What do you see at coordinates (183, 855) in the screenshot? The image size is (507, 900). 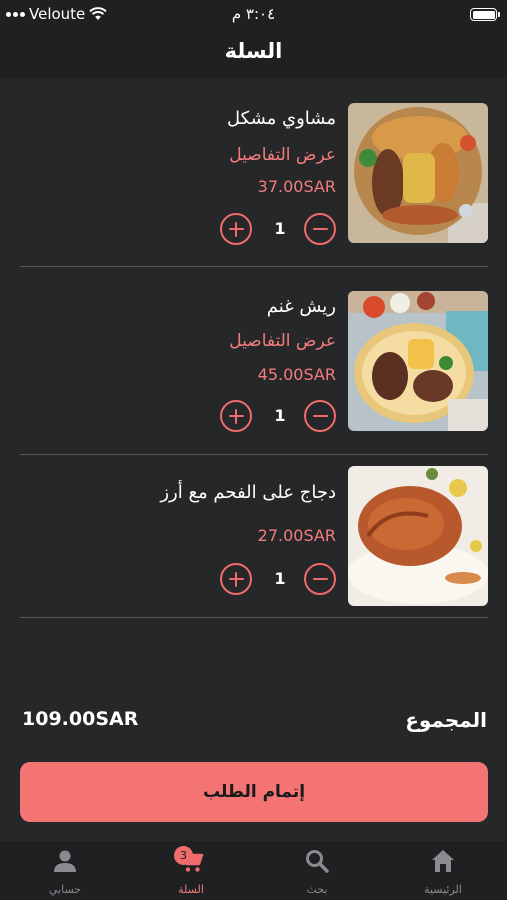 I see `cart-count-badge: 3` at bounding box center [183, 855].